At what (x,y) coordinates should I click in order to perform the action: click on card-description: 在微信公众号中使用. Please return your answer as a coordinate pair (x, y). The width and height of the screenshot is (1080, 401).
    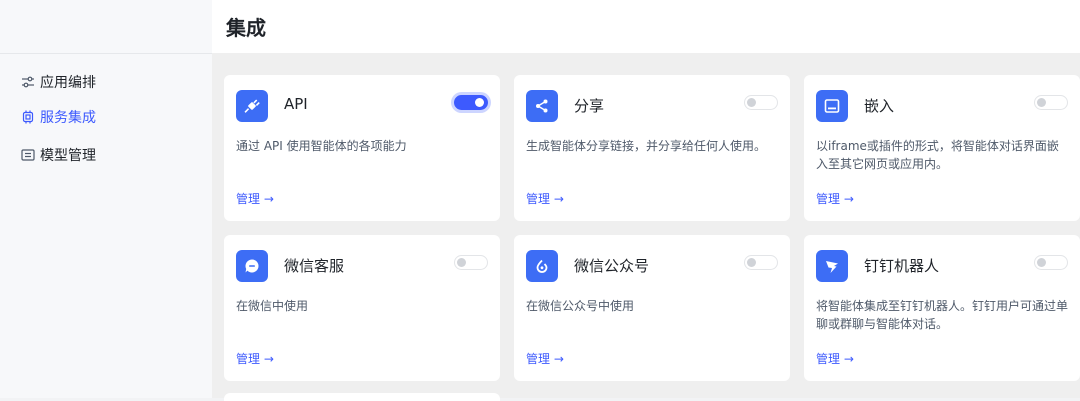
    Looking at the image, I should click on (580, 306).